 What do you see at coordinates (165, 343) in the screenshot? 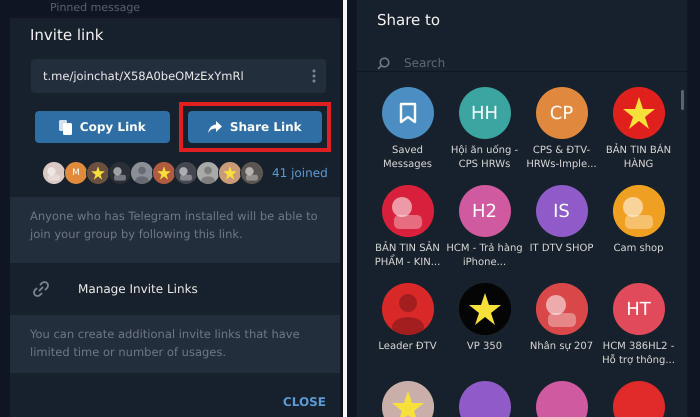
I see `manage-info-text: You can create additional invite links that have limited time or number of usages.` at bounding box center [165, 343].